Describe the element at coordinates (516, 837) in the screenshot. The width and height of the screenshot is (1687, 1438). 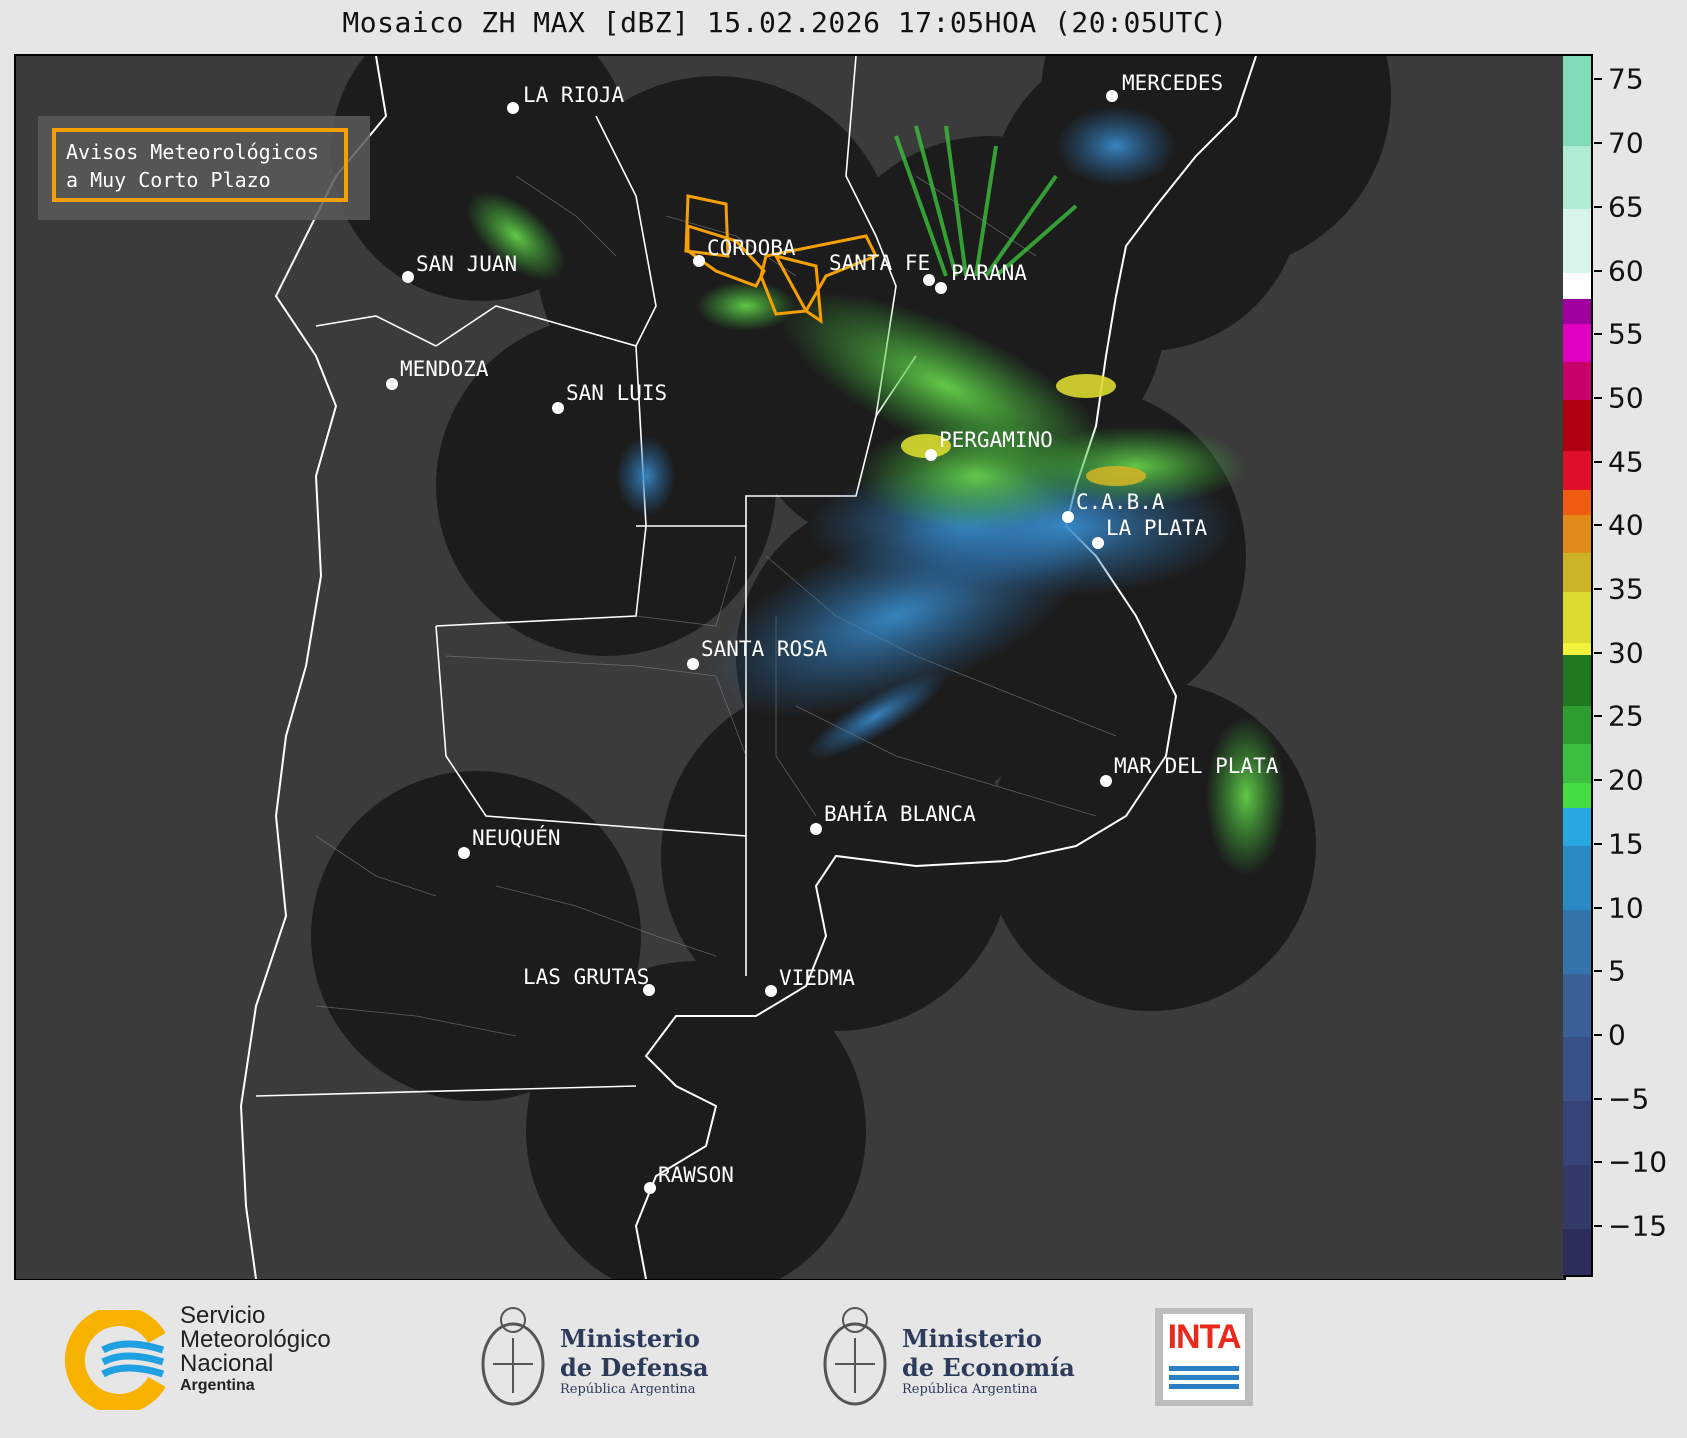
I see `city-label: NEUQUÉN` at that location.